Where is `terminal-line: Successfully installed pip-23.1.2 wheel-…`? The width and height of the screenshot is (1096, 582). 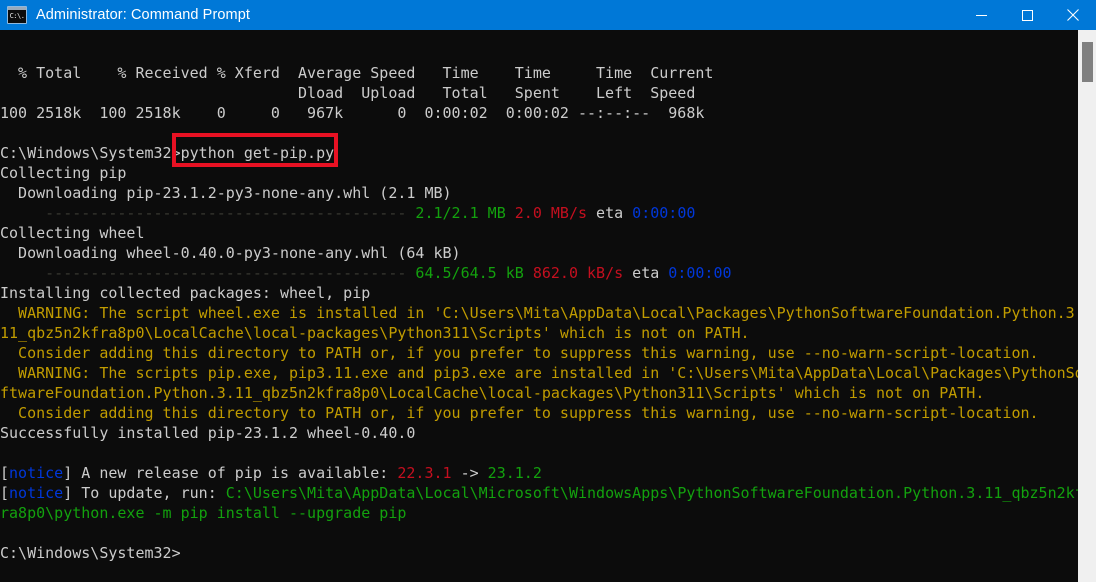
terminal-line: Successfully installed pip-23.1.2 wheel-… is located at coordinates (539, 433).